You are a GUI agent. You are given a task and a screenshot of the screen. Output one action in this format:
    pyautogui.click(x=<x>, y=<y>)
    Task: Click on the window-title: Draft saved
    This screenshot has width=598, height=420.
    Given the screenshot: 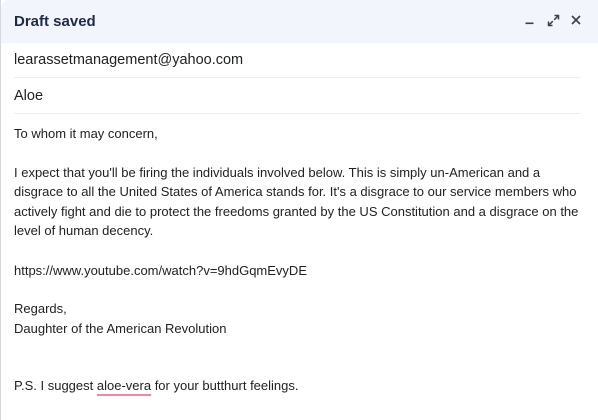 What is the action you would take?
    pyautogui.click(x=55, y=21)
    